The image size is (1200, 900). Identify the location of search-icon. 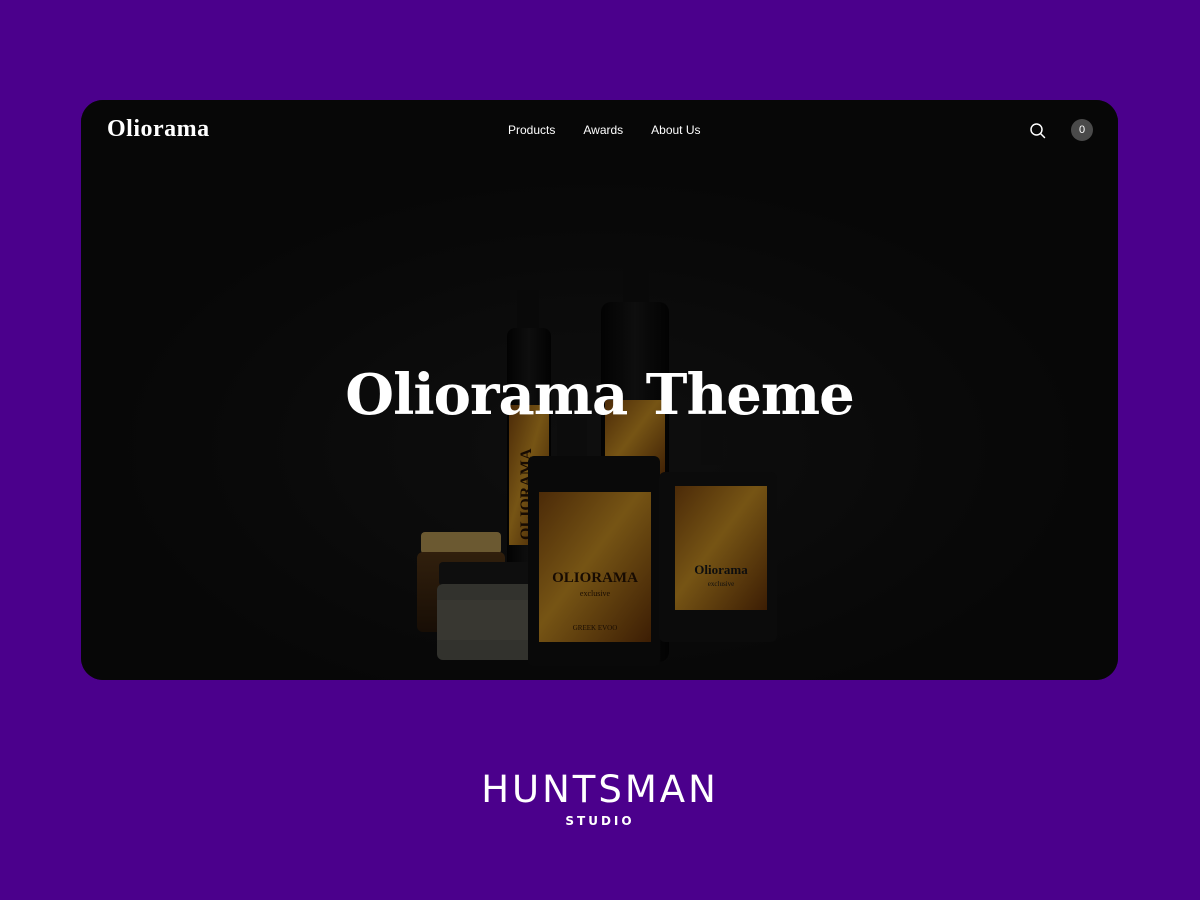
(1038, 131).